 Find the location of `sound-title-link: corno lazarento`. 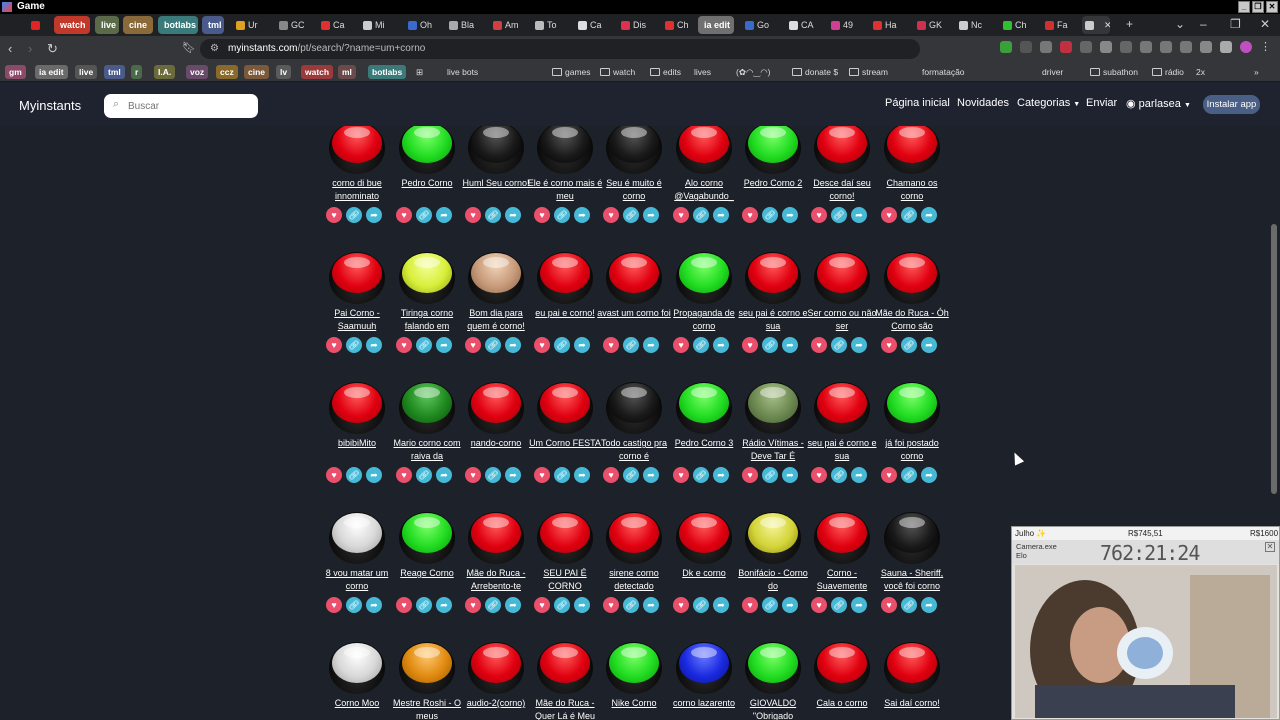

sound-title-link: corno lazarento is located at coordinates (704, 708).